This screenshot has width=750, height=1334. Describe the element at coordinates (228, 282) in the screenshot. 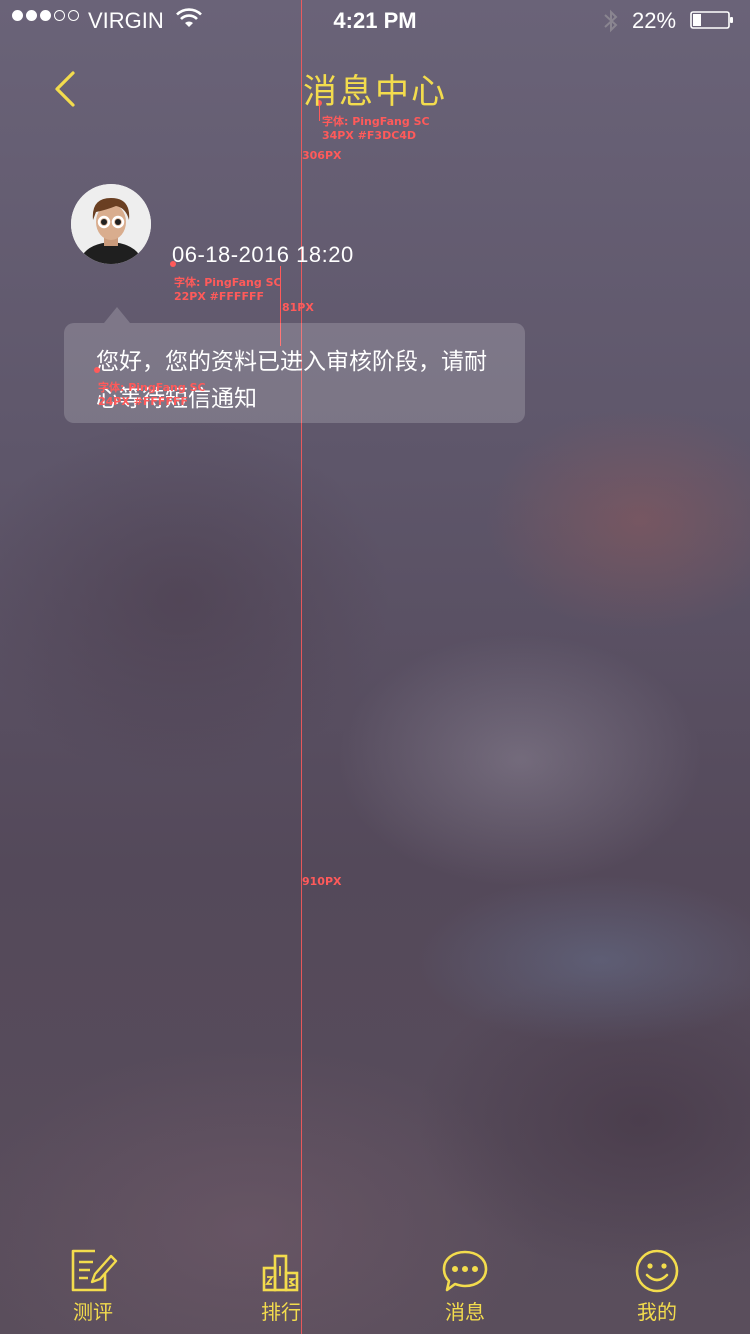

I see `time-font-annotation: 字体: PingFang SC` at that location.